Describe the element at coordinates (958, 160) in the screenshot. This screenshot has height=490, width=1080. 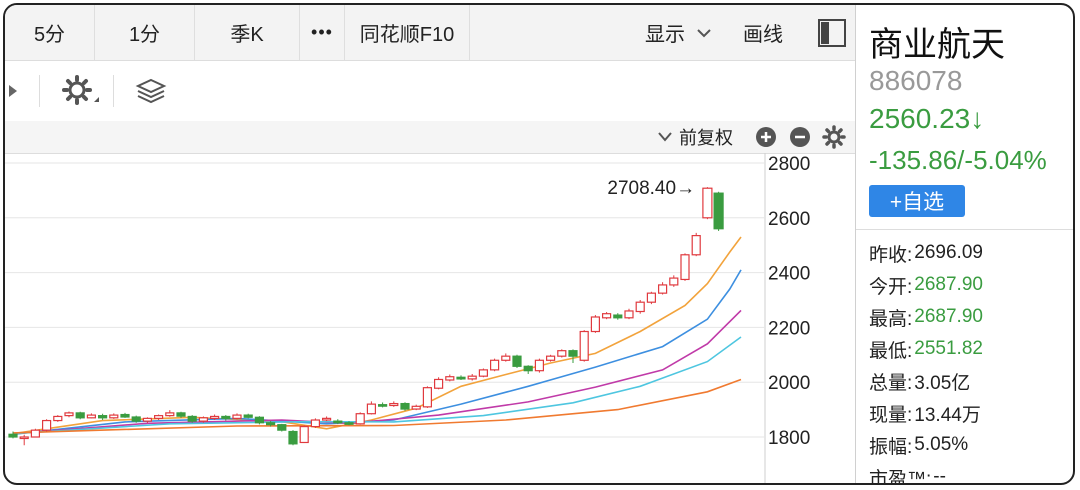
I see `price-change: -135.86/-5.04%` at that location.